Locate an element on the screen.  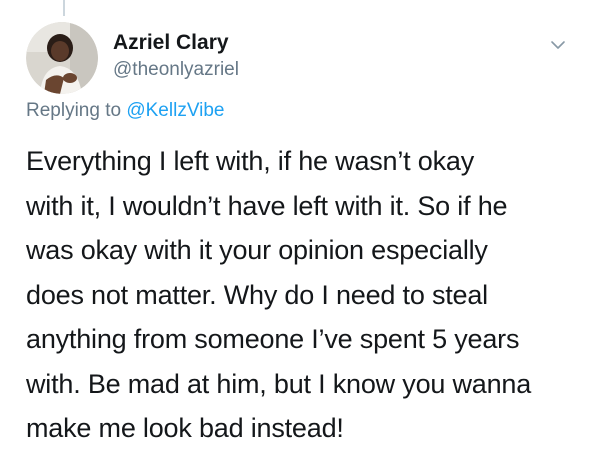
tweet-text-line: was okay with it your opinion especially is located at coordinates (257, 250).